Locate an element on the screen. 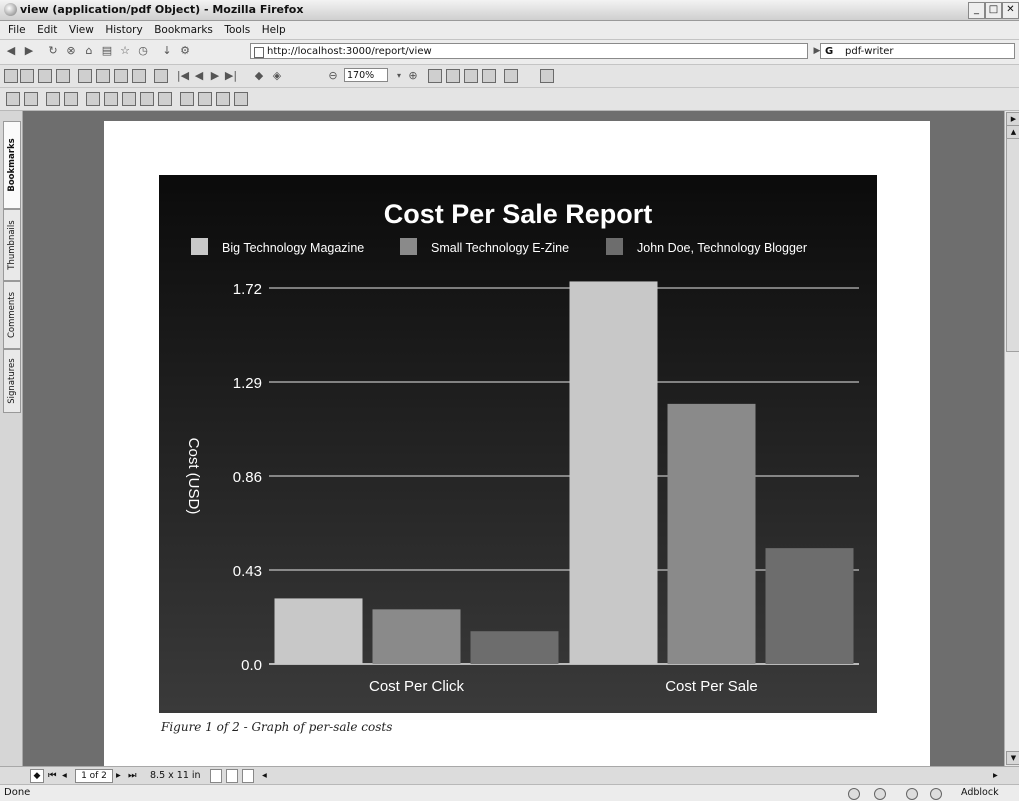 This screenshot has height=801, width=1019. scroll-up-arrow-icon: ▲ is located at coordinates (1012, 132).